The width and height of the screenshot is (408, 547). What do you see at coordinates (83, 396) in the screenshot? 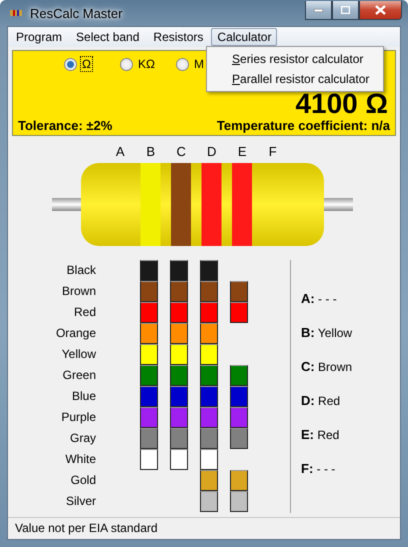
I see `color-name: Blue` at bounding box center [83, 396].